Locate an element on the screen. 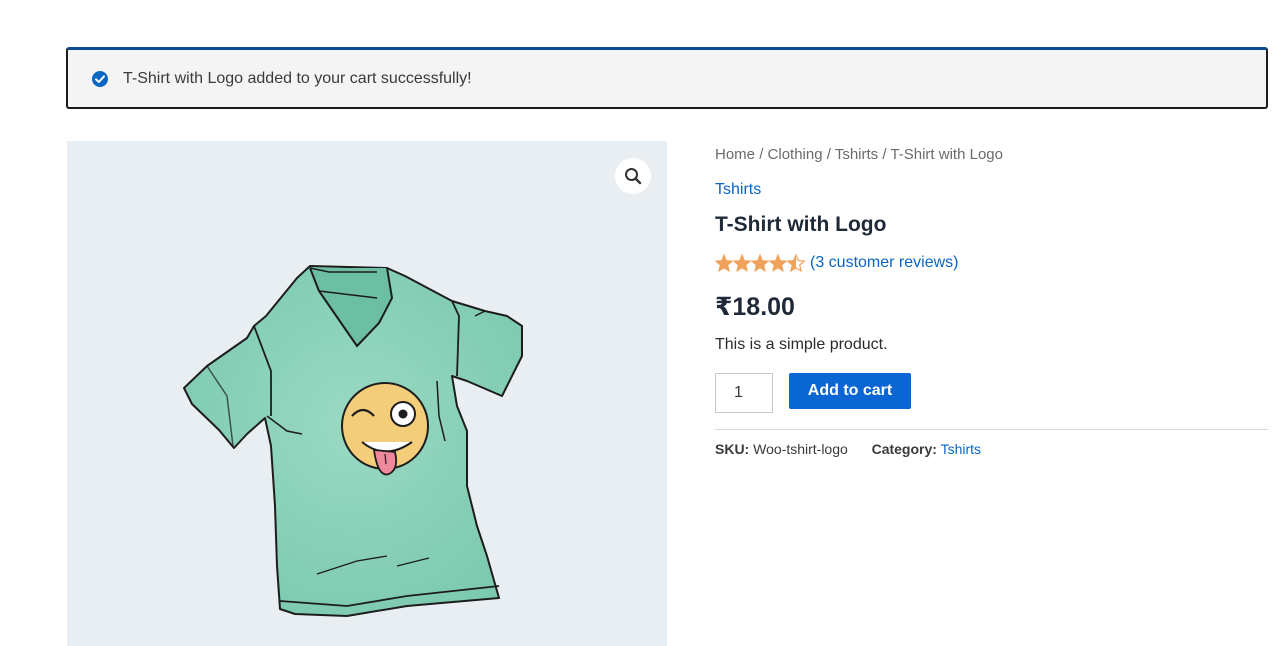  breadcrumb-home: Home is located at coordinates (735, 154).